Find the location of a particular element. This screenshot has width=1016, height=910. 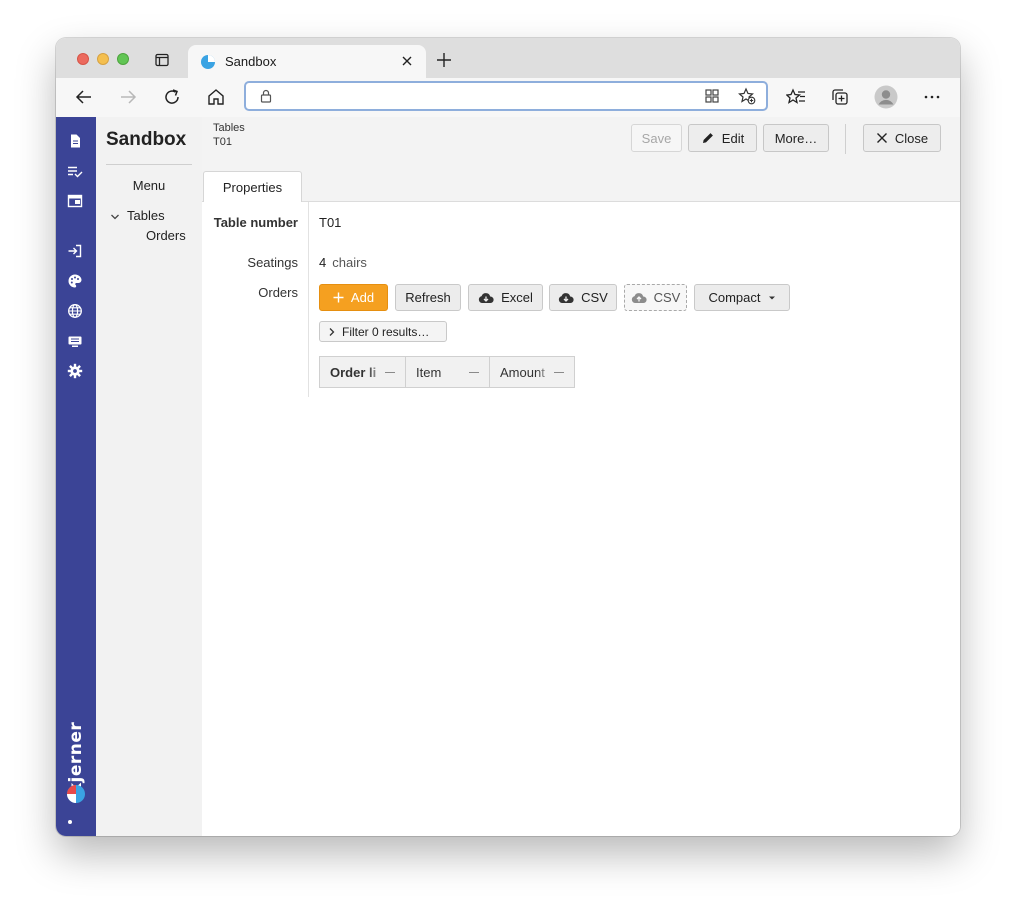

nav-title: Sandbox is located at coordinates (146, 139).